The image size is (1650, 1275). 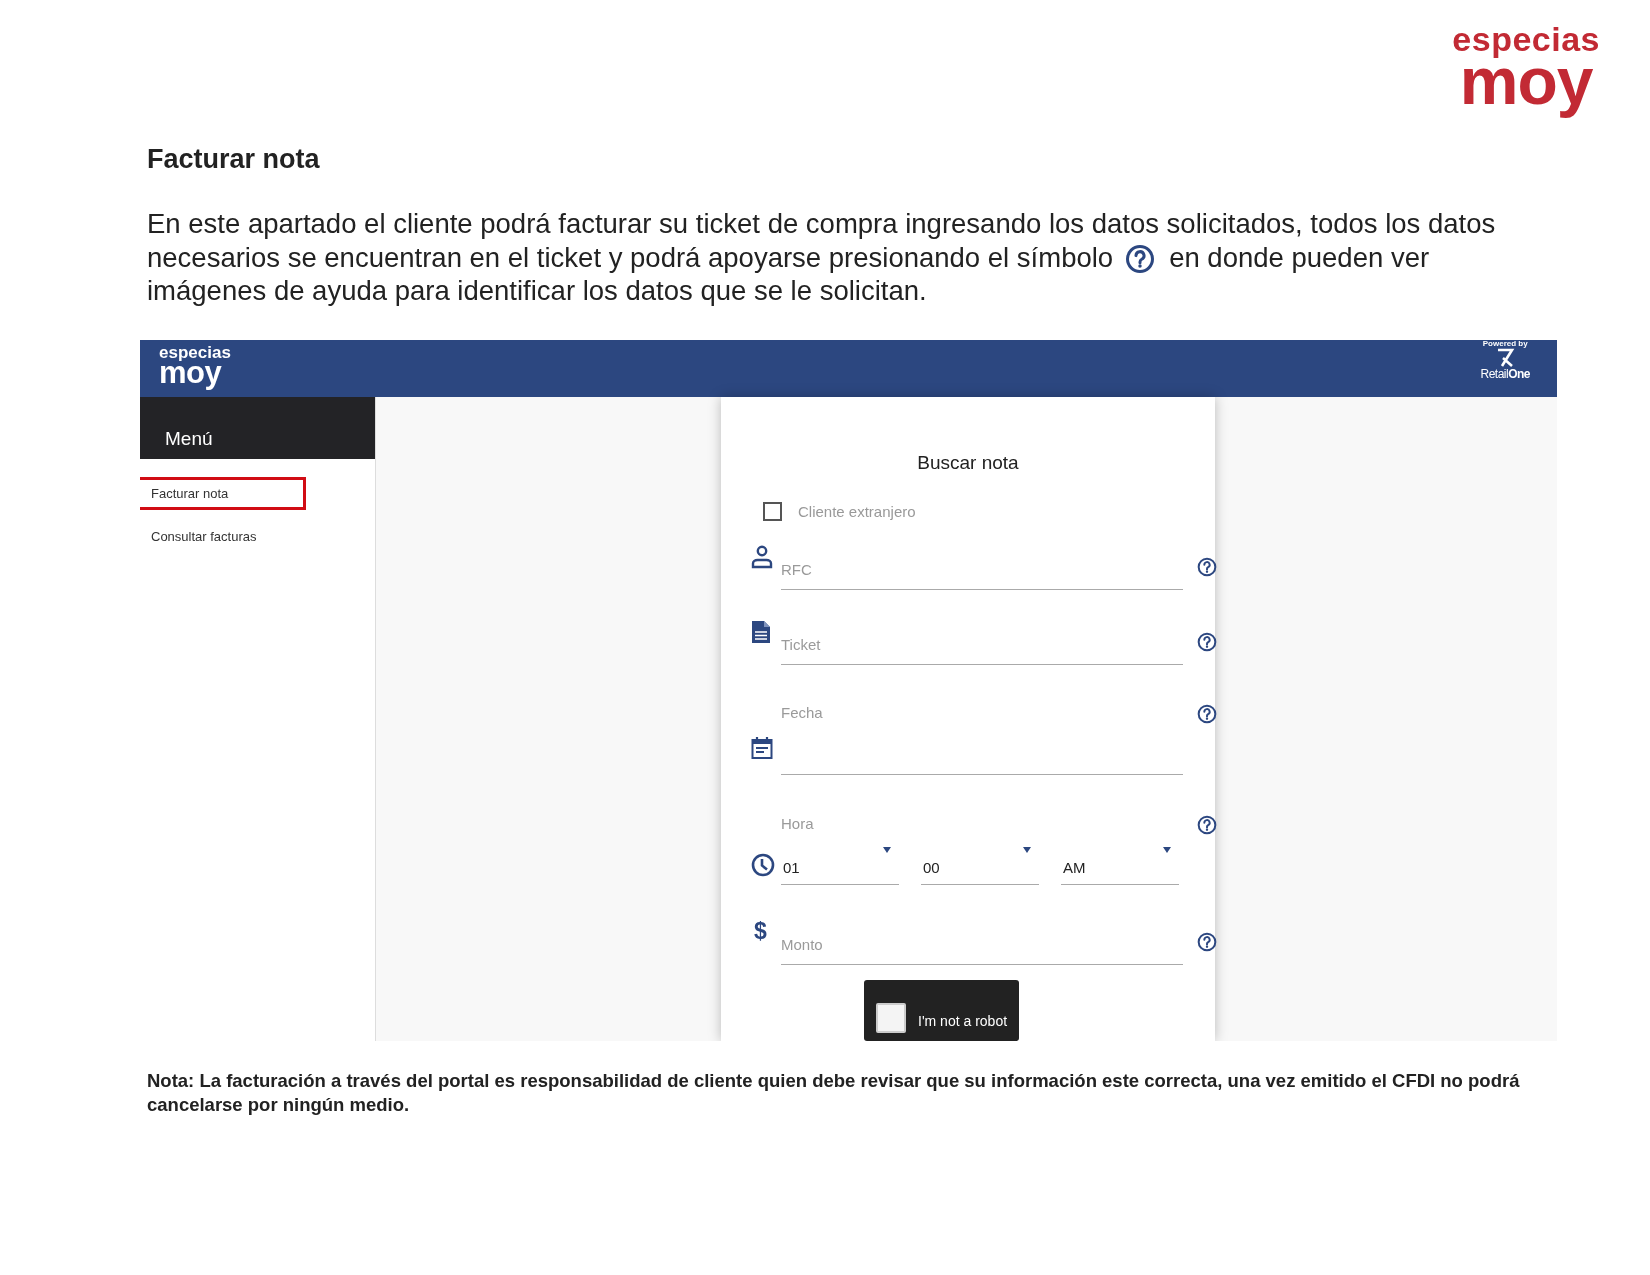 What do you see at coordinates (834, 1092) in the screenshot?
I see `note-text: Nota: La facturación a través del portal es responsabilidad de cliente quien debe revisar que su información este correcta, una vez emitido el CFDI no podrá cancelarse por ningún medio.` at bounding box center [834, 1092].